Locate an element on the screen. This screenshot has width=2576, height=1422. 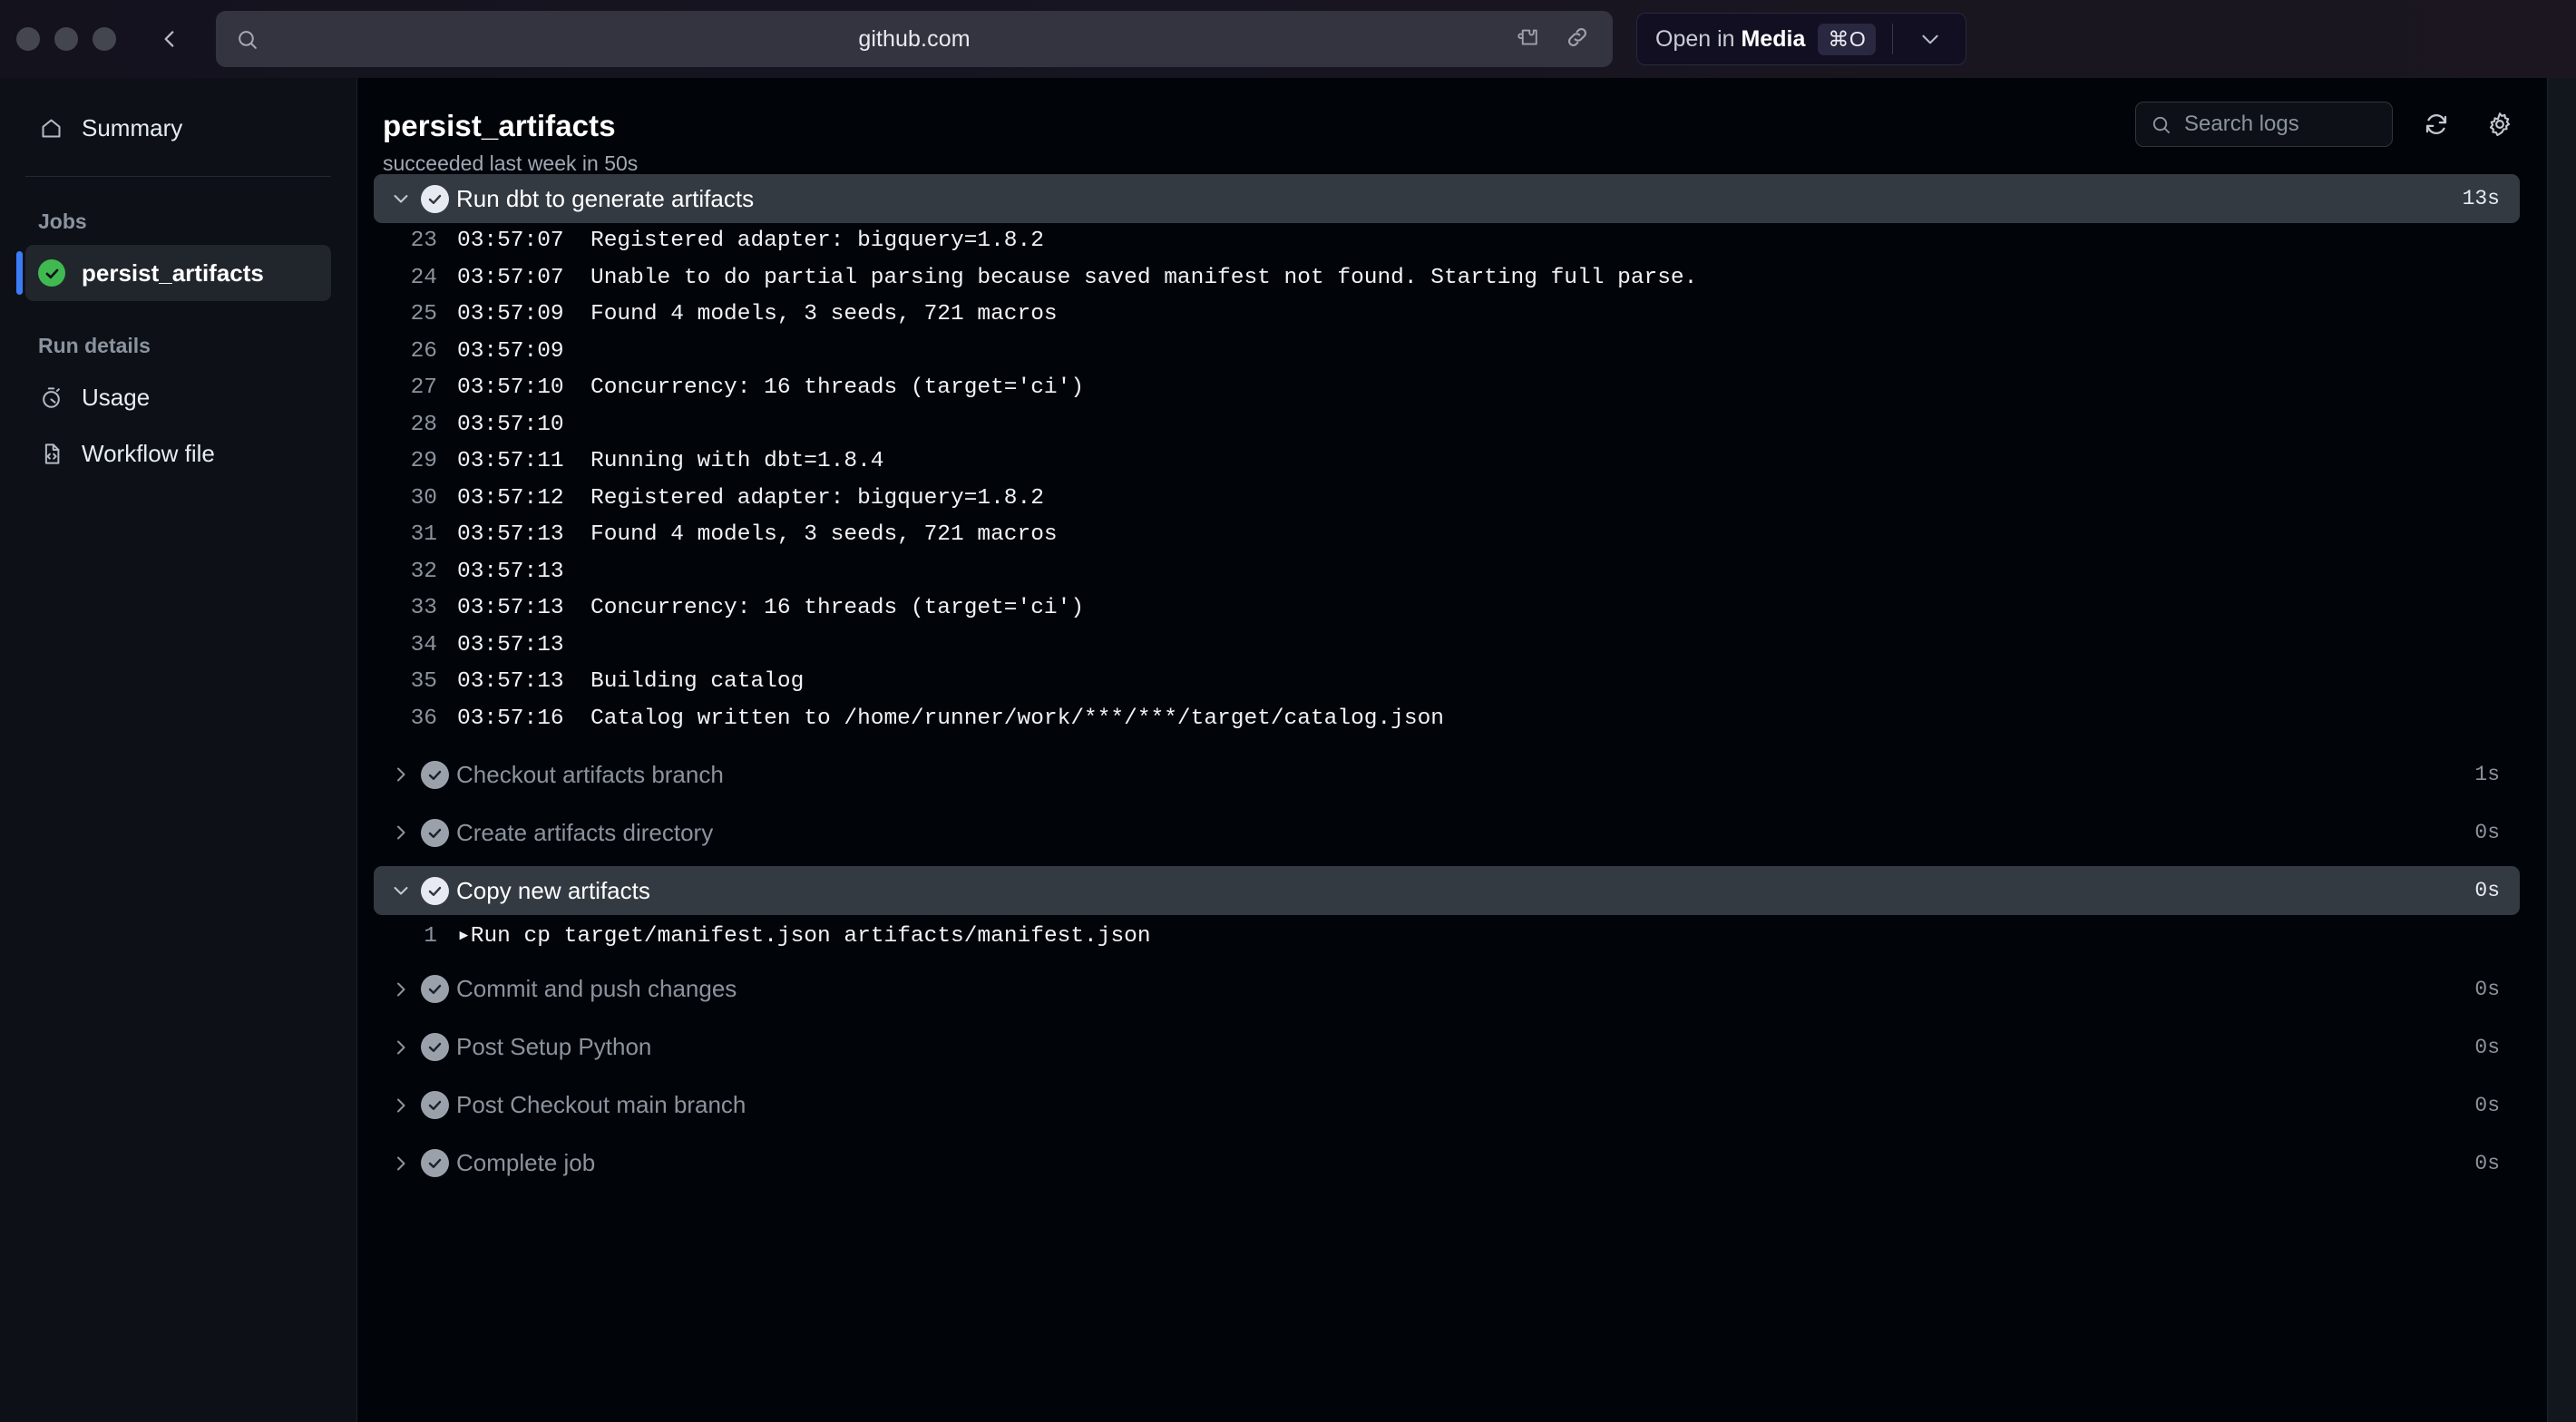
maximize-window-button is located at coordinates (104, 39).